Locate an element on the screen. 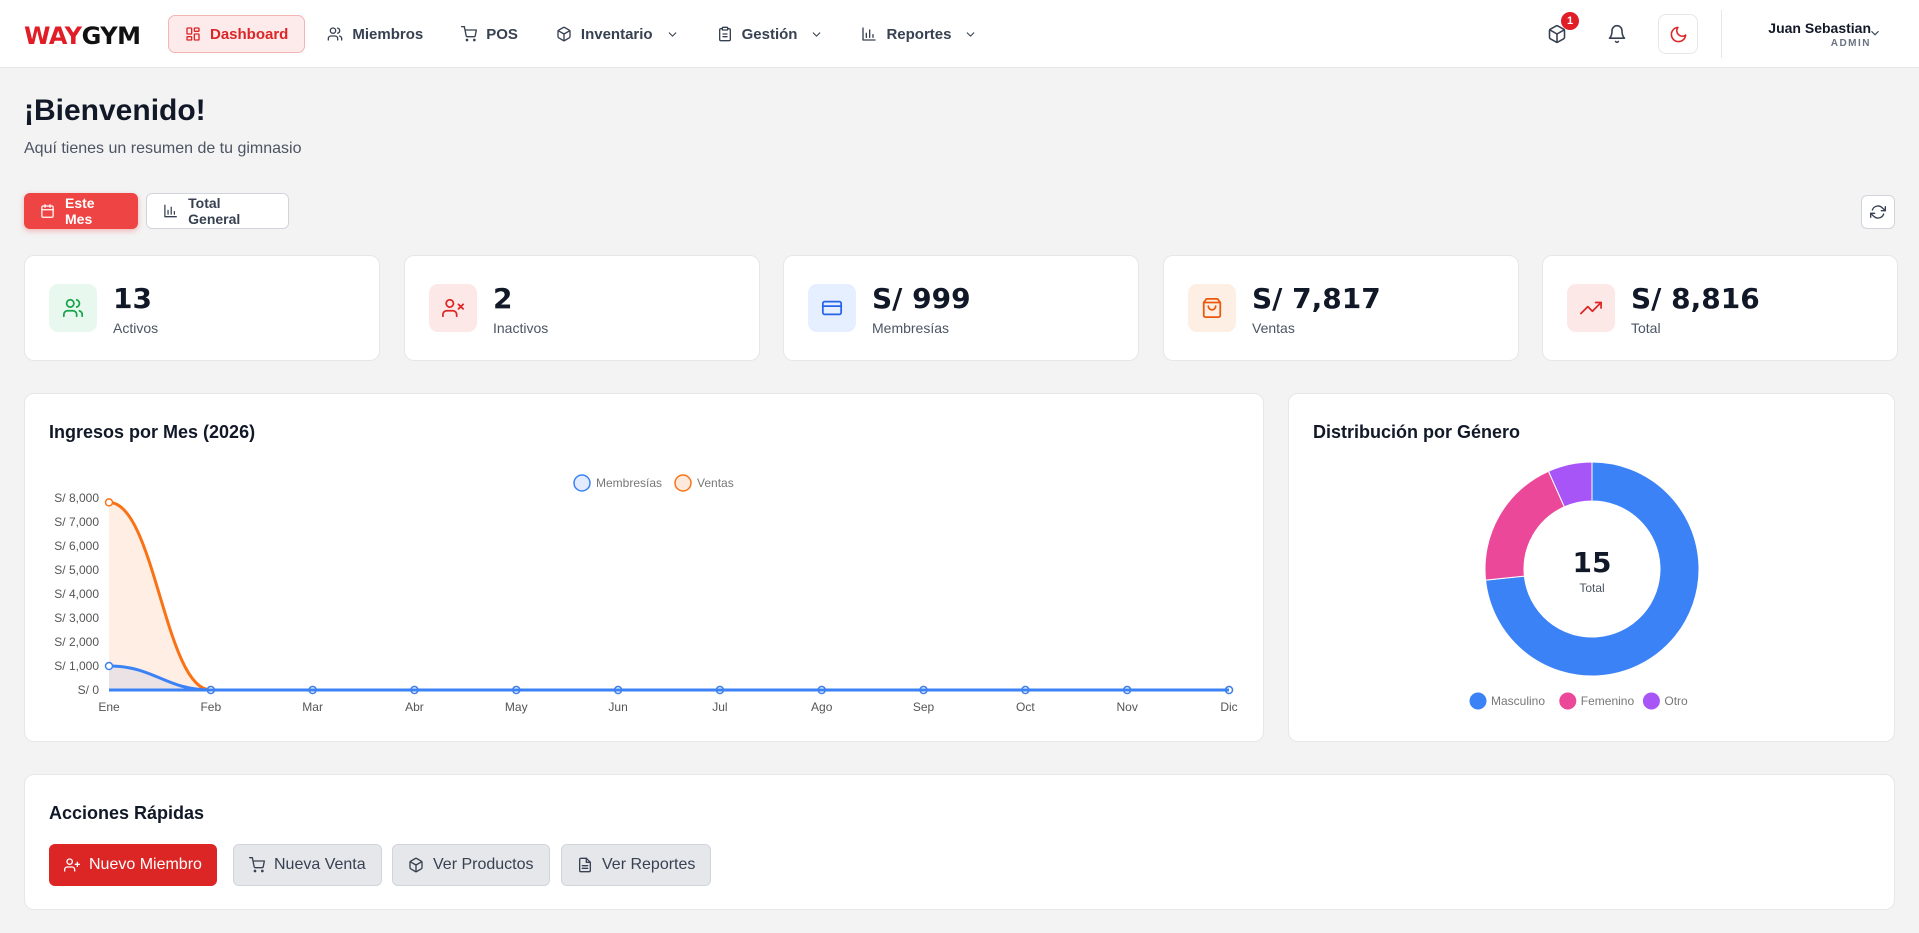 The image size is (1919, 933). stat-card-activos: 13 Activos is located at coordinates (202, 308).